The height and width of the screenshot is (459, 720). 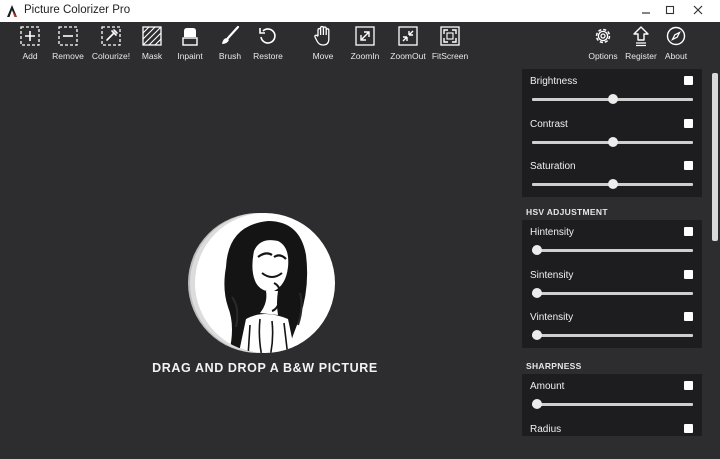 I want to click on bw-photo-placeholder, so click(x=263, y=282).